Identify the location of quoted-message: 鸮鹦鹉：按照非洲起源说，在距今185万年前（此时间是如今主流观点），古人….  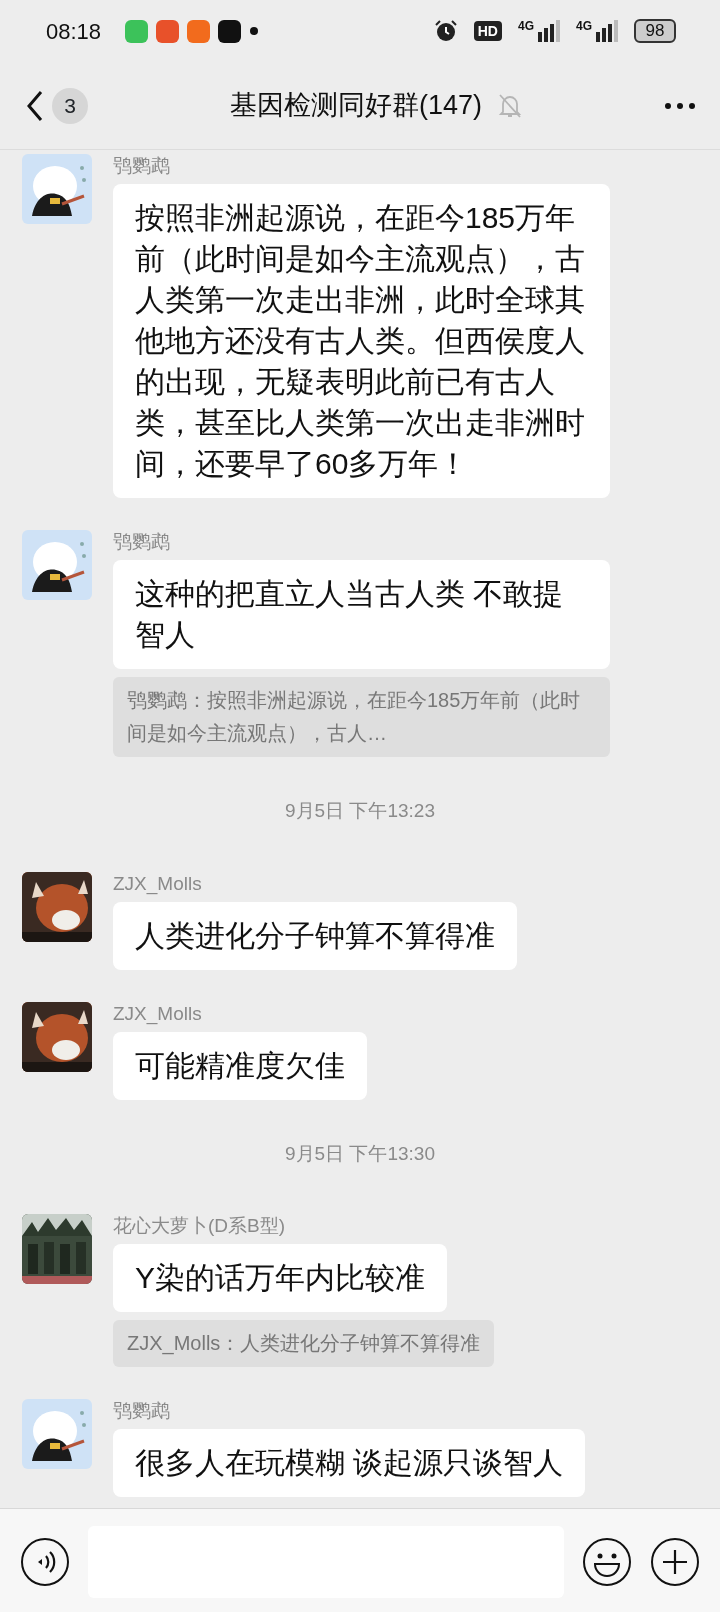
(361, 717).